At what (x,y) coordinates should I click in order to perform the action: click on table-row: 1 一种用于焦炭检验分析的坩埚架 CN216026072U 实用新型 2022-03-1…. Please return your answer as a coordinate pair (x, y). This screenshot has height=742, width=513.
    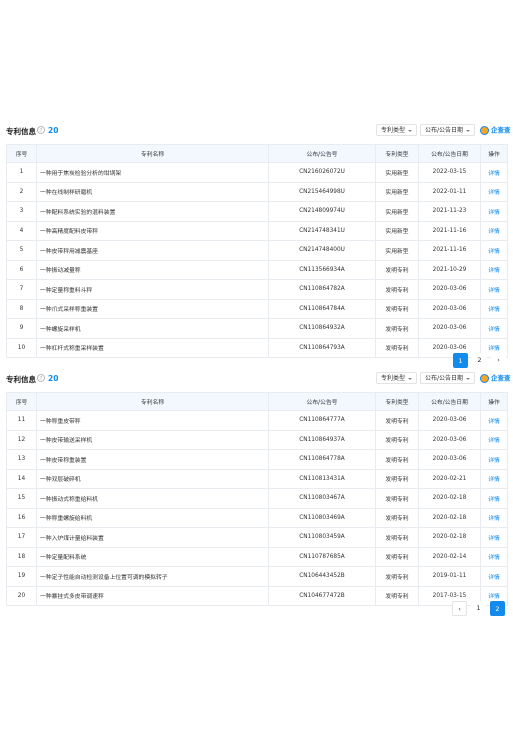
    Looking at the image, I should click on (257, 172).